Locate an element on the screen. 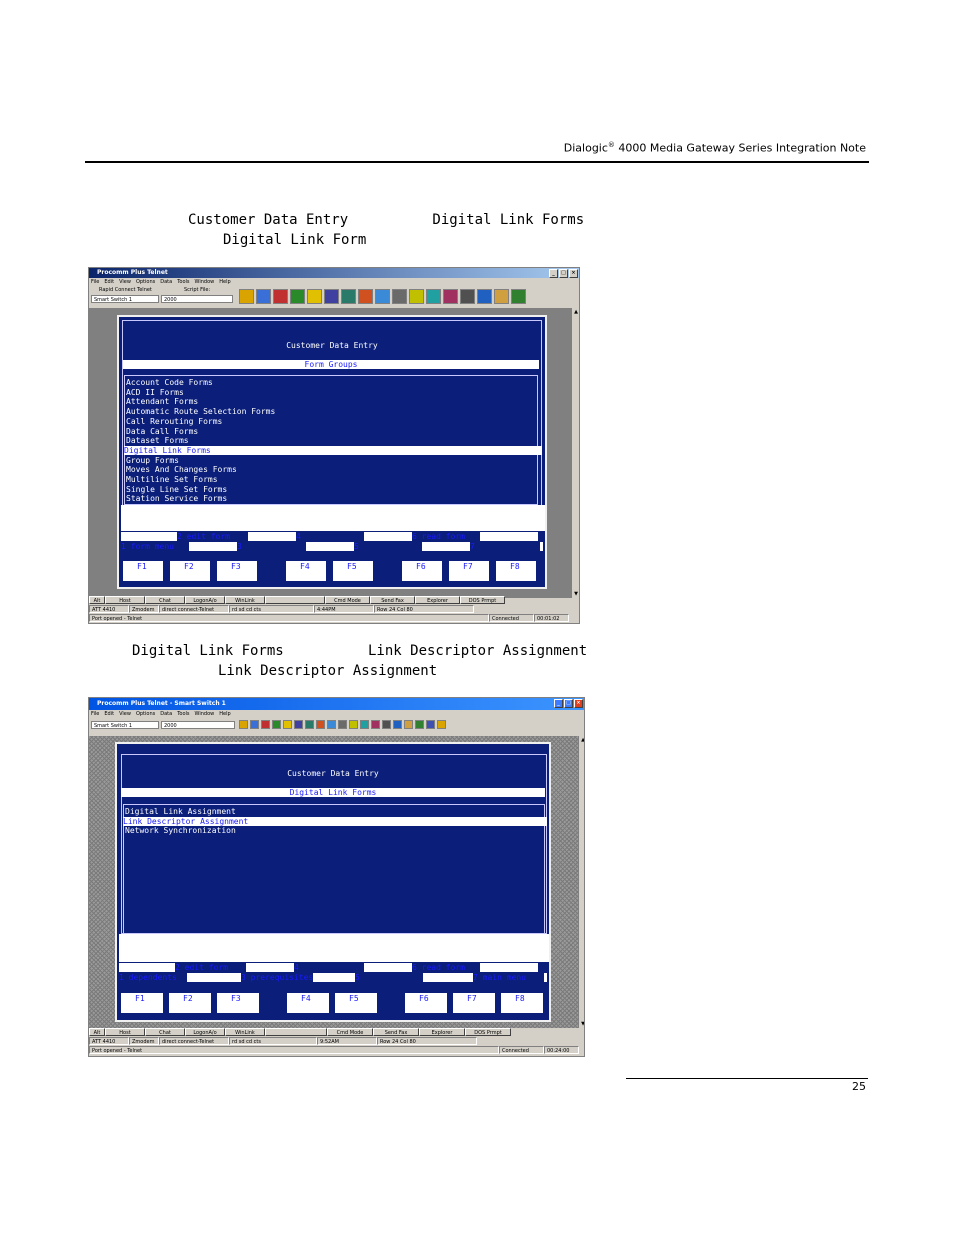 This screenshot has height=1235, width=954. menu-item-help: Help is located at coordinates (224, 282).